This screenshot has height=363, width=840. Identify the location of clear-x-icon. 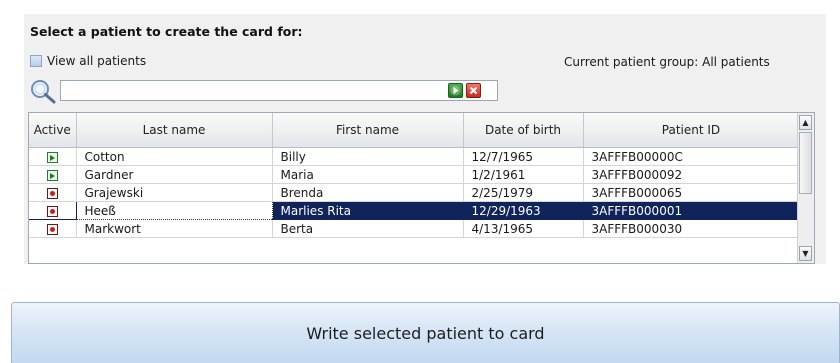
(473, 90).